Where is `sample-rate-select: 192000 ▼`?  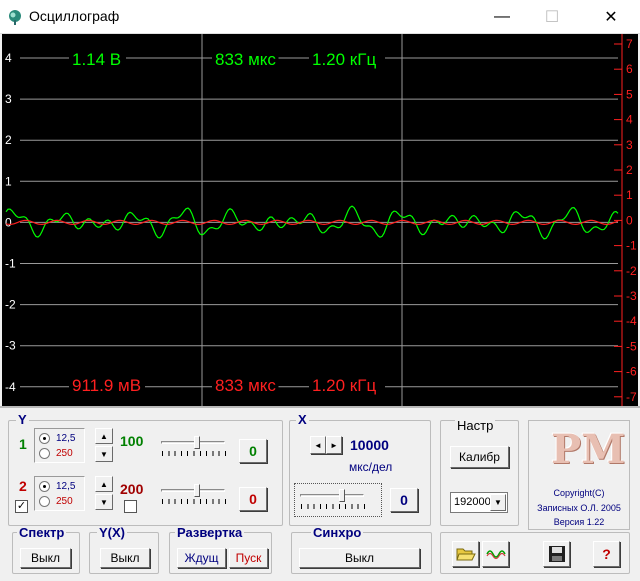
sample-rate-select: 192000 ▼ is located at coordinates (479, 502).